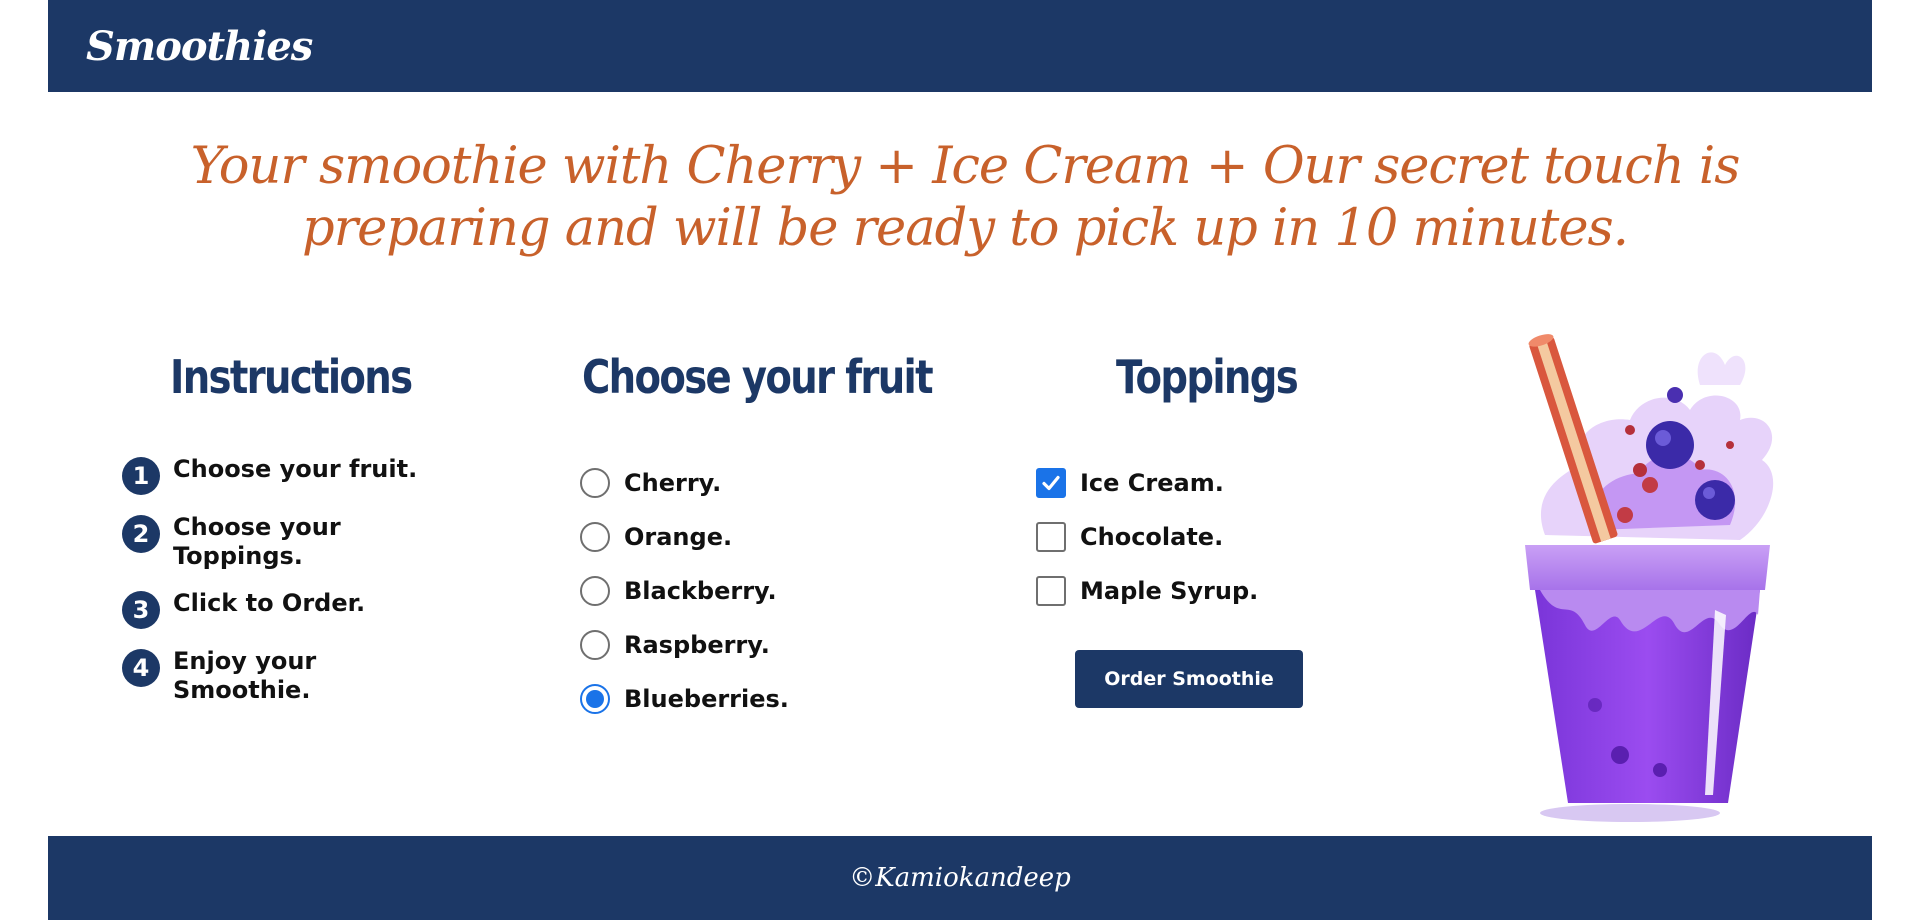 The height and width of the screenshot is (920, 1920). Describe the element at coordinates (269, 603) in the screenshot. I see `step-text: Click to Order.` at that location.